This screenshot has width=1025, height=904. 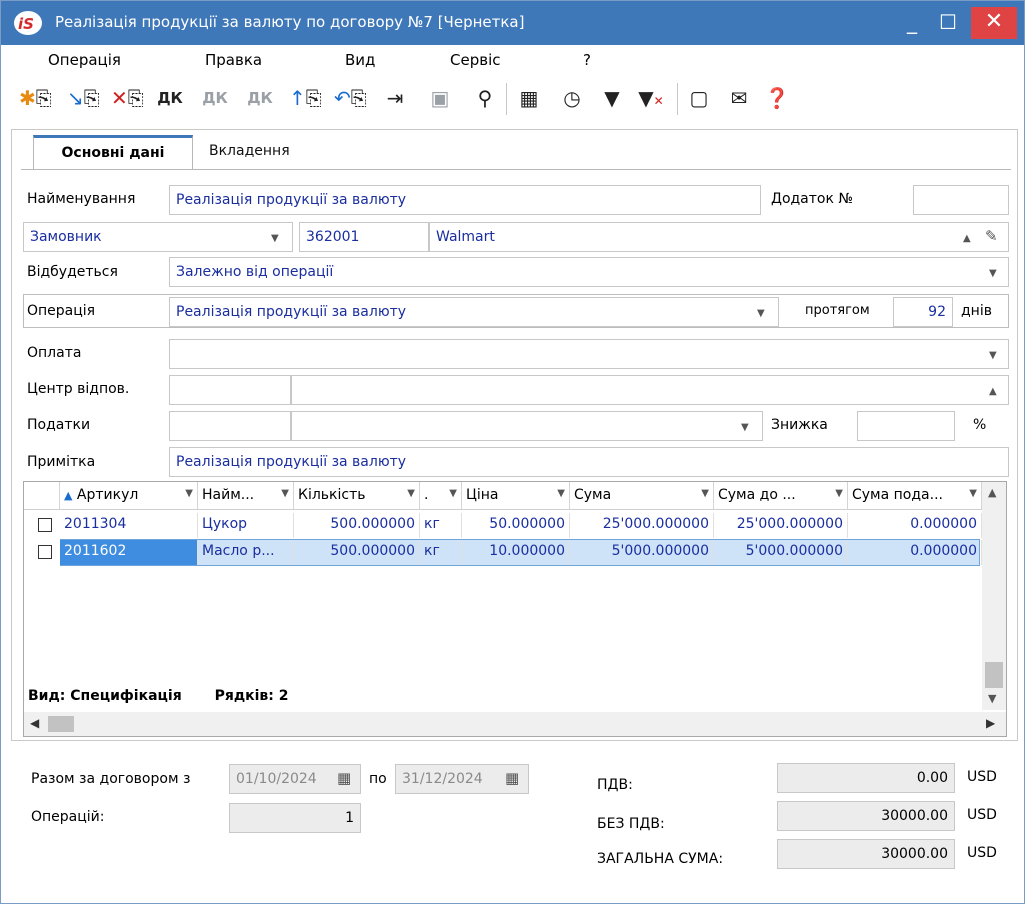 What do you see at coordinates (516, 525) in the screenshot?
I see `table-cell-price: 50.000000` at bounding box center [516, 525].